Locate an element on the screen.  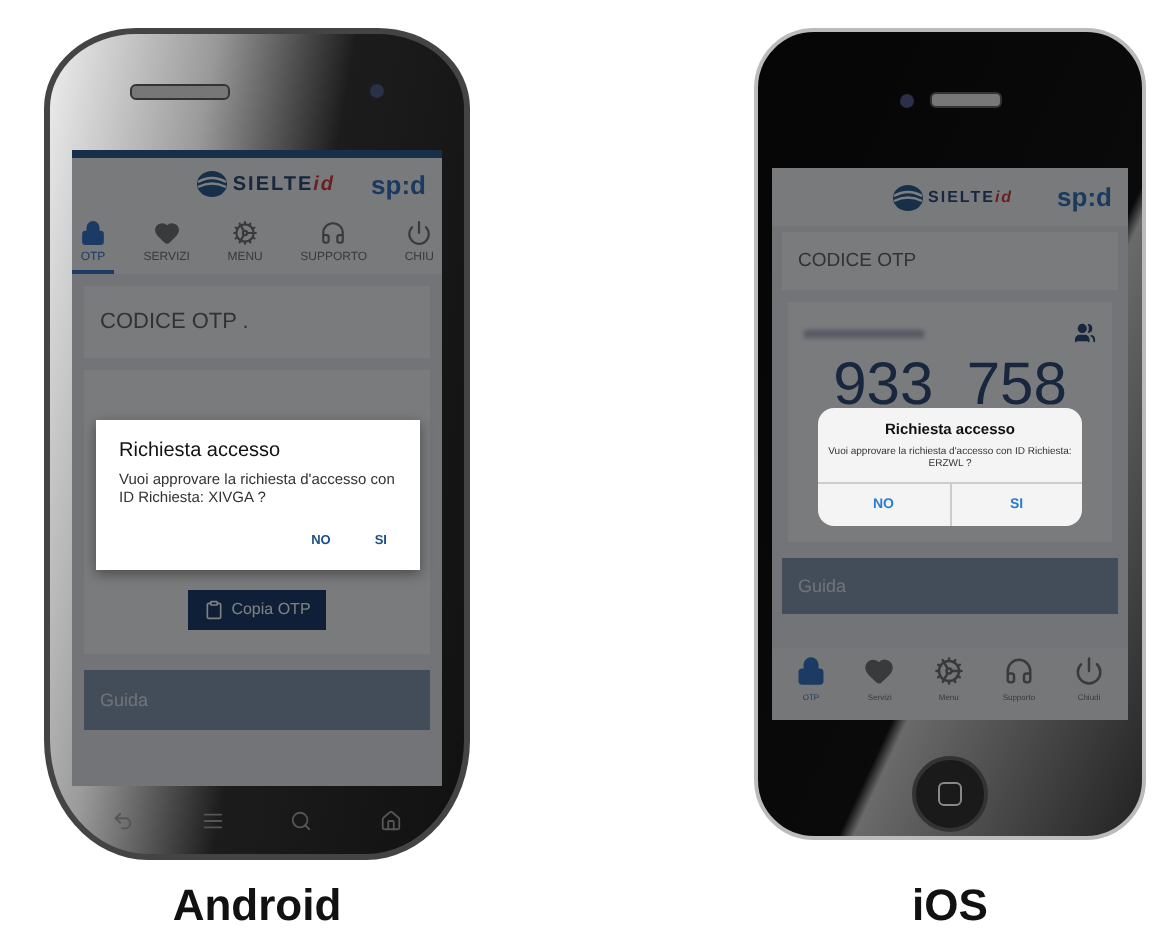
copy-otp-button: Copia OTP is located at coordinates (257, 609).